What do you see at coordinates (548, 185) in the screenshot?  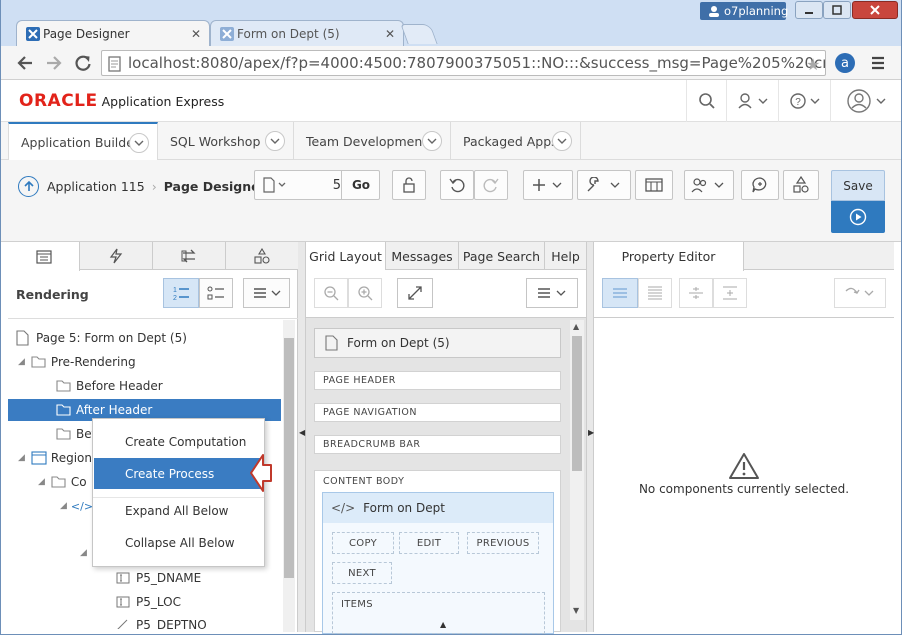 I see `create-menu-button` at bounding box center [548, 185].